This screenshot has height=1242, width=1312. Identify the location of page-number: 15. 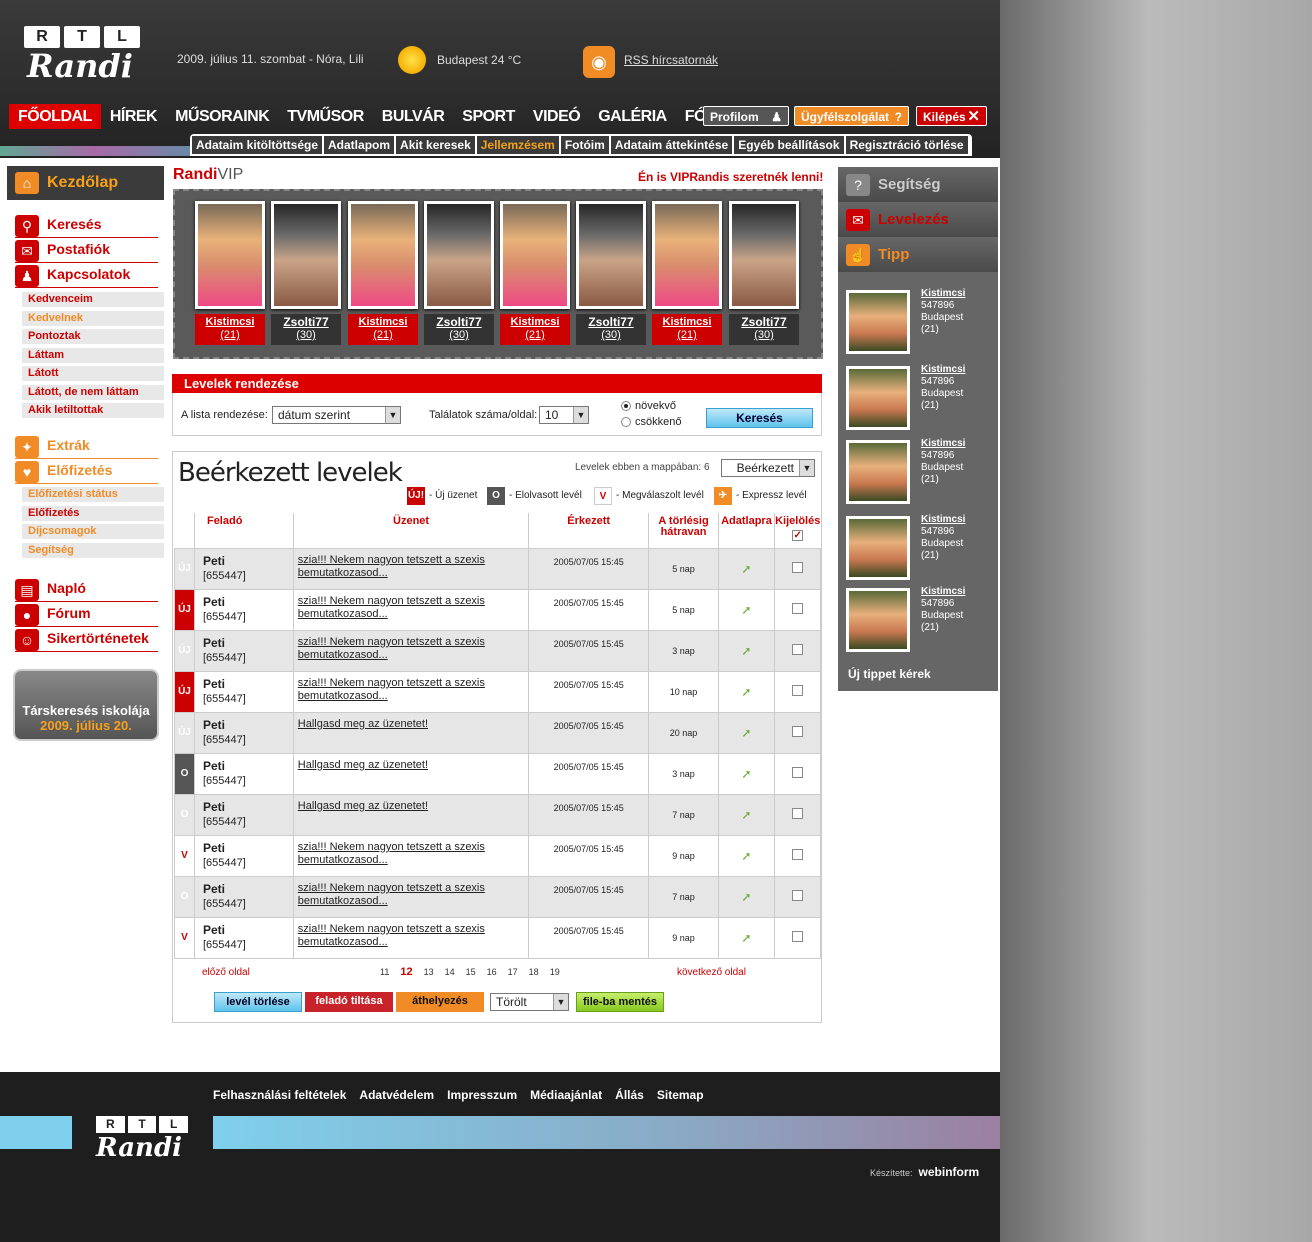
(471, 972).